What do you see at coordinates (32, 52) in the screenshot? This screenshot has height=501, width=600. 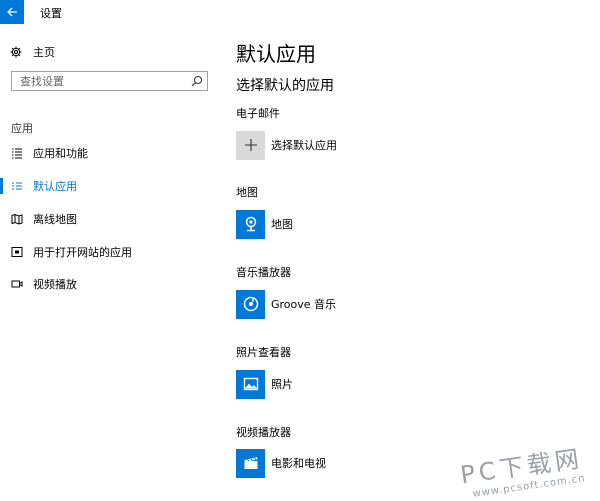 I see `nav-home: 主页` at bounding box center [32, 52].